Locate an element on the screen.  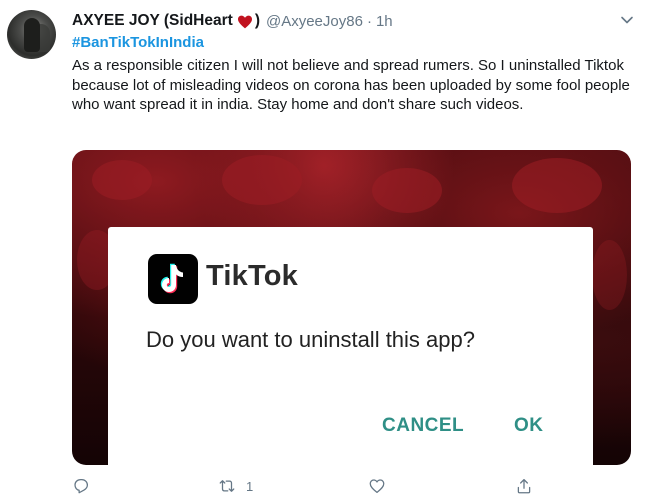
app-name: TikTok is located at coordinates (252, 276).